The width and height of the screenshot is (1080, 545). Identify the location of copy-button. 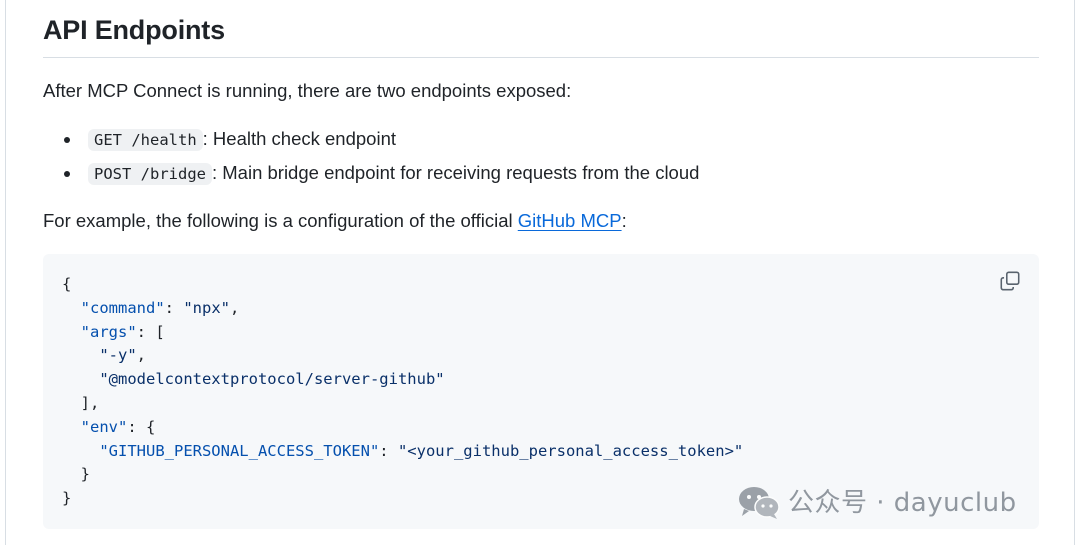
(1010, 281).